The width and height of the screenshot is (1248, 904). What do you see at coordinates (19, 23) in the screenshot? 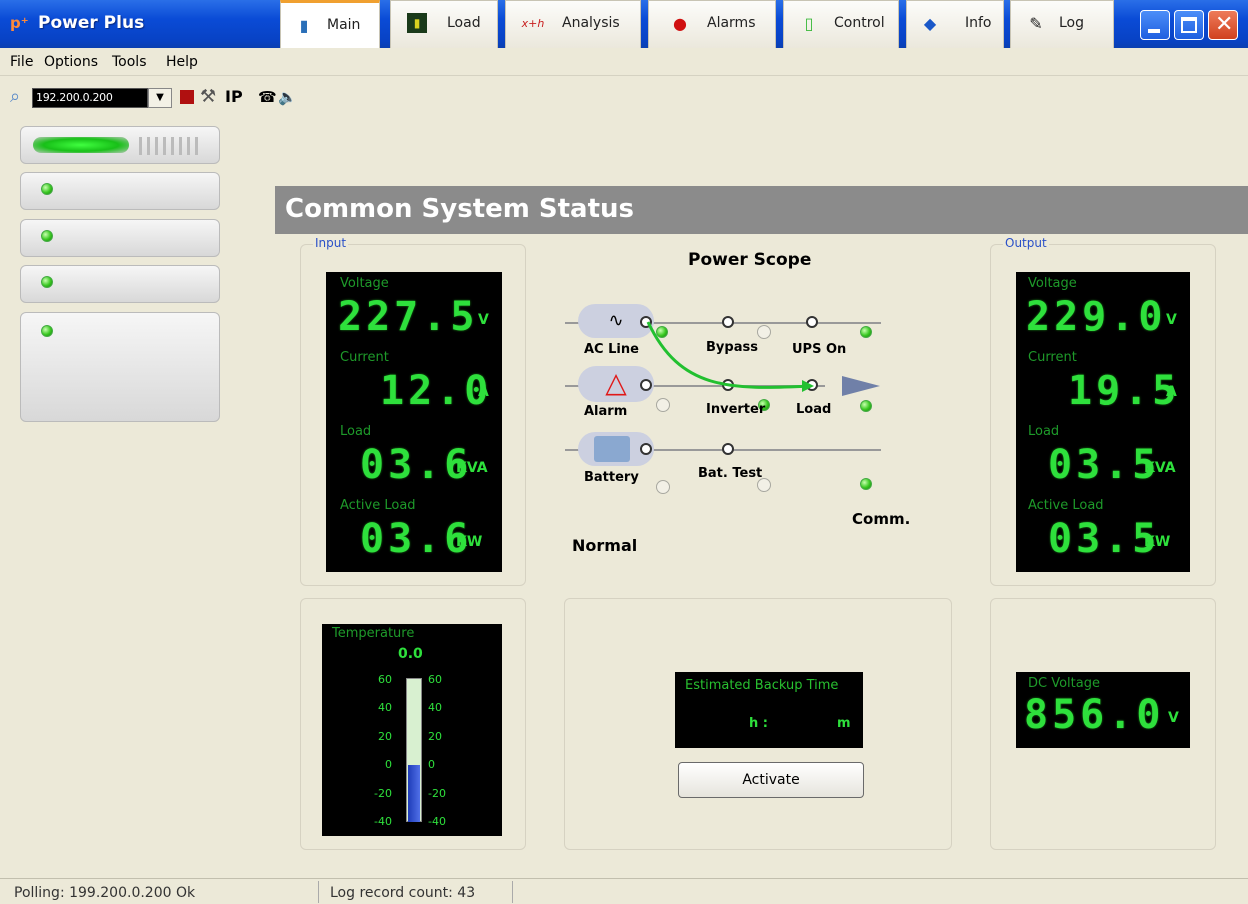
I see `app-logo-icon: p⁺` at bounding box center [19, 23].